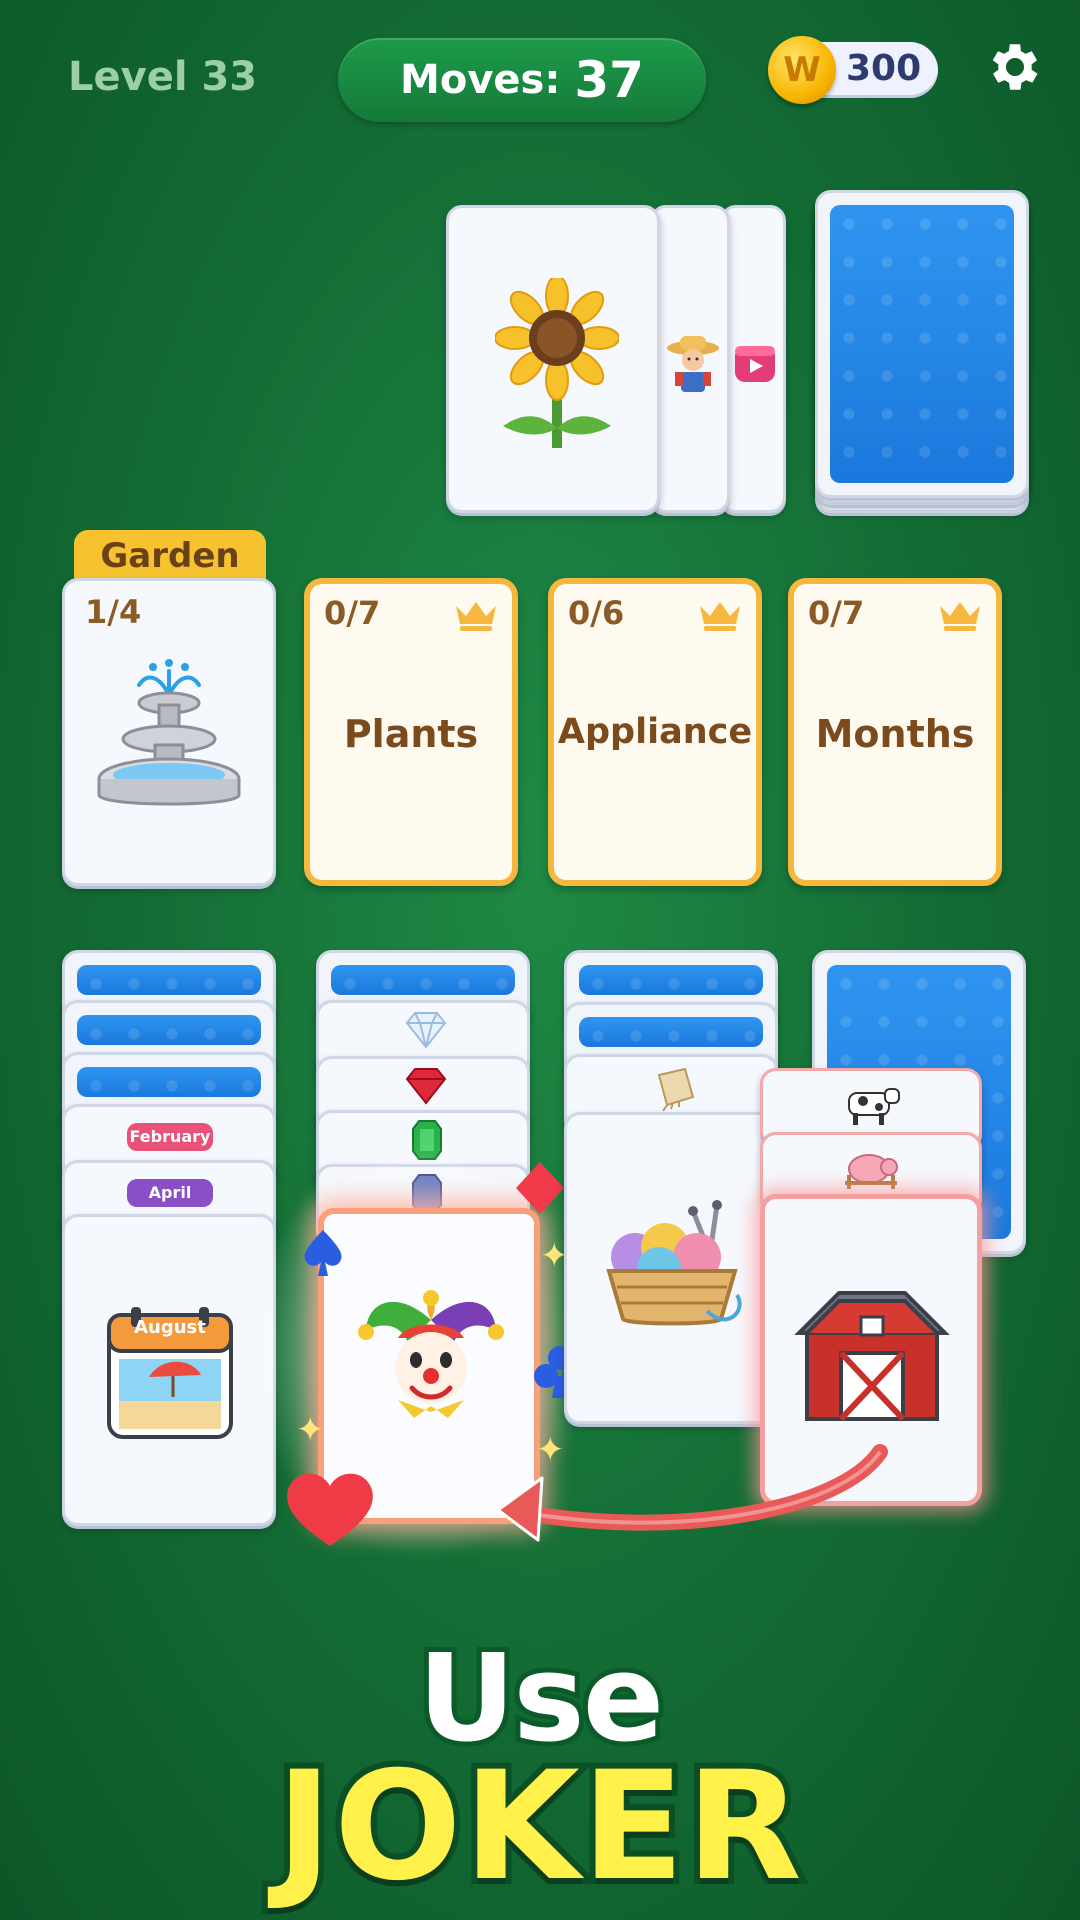  What do you see at coordinates (170, 1193) in the screenshot?
I see `april-label: April` at bounding box center [170, 1193].